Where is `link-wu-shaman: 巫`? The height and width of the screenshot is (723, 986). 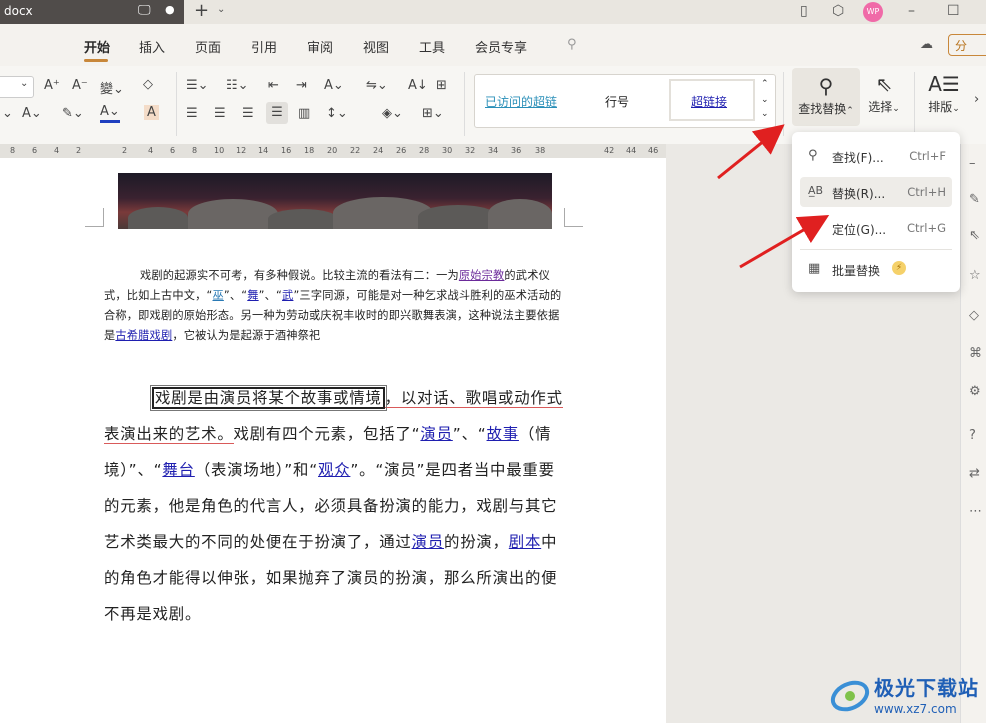
link-wu-shaman: 巫 is located at coordinates (217, 295).